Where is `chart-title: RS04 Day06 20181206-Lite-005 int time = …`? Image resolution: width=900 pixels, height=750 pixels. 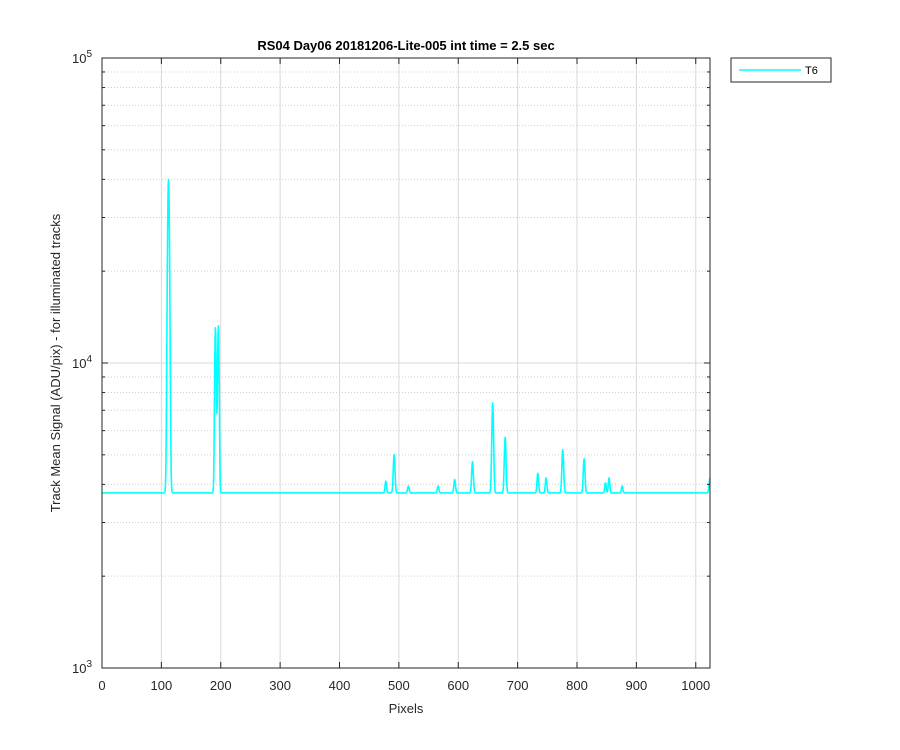
chart-title: RS04 Day06 20181206-Lite-005 int time = … is located at coordinates (405, 45).